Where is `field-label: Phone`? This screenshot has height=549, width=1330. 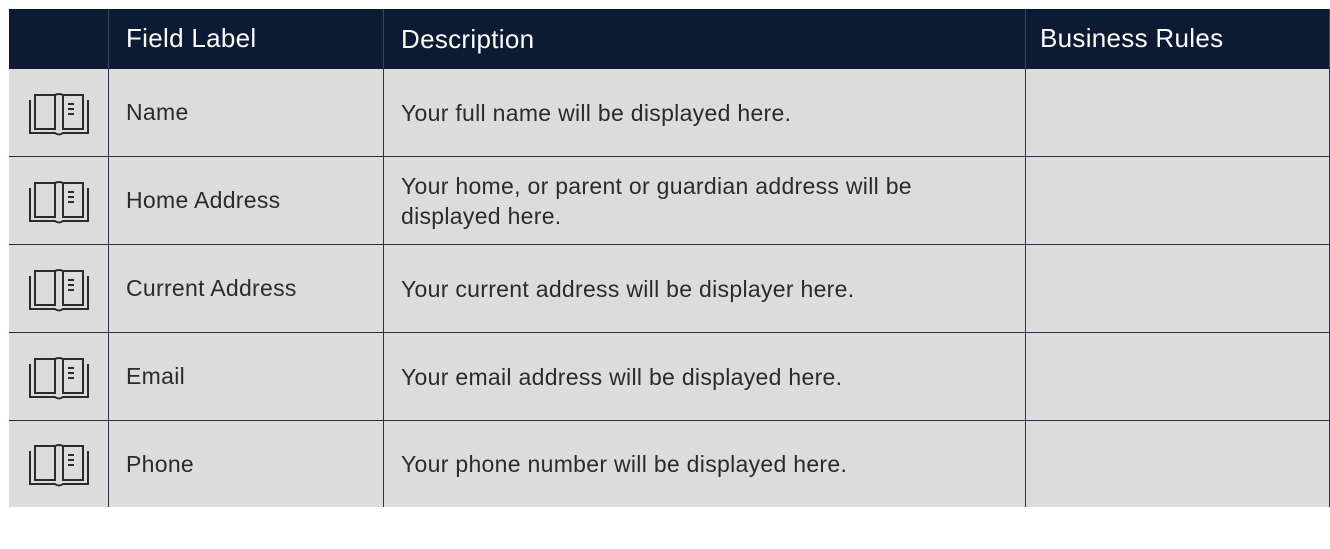 field-label: Phone is located at coordinates (246, 464).